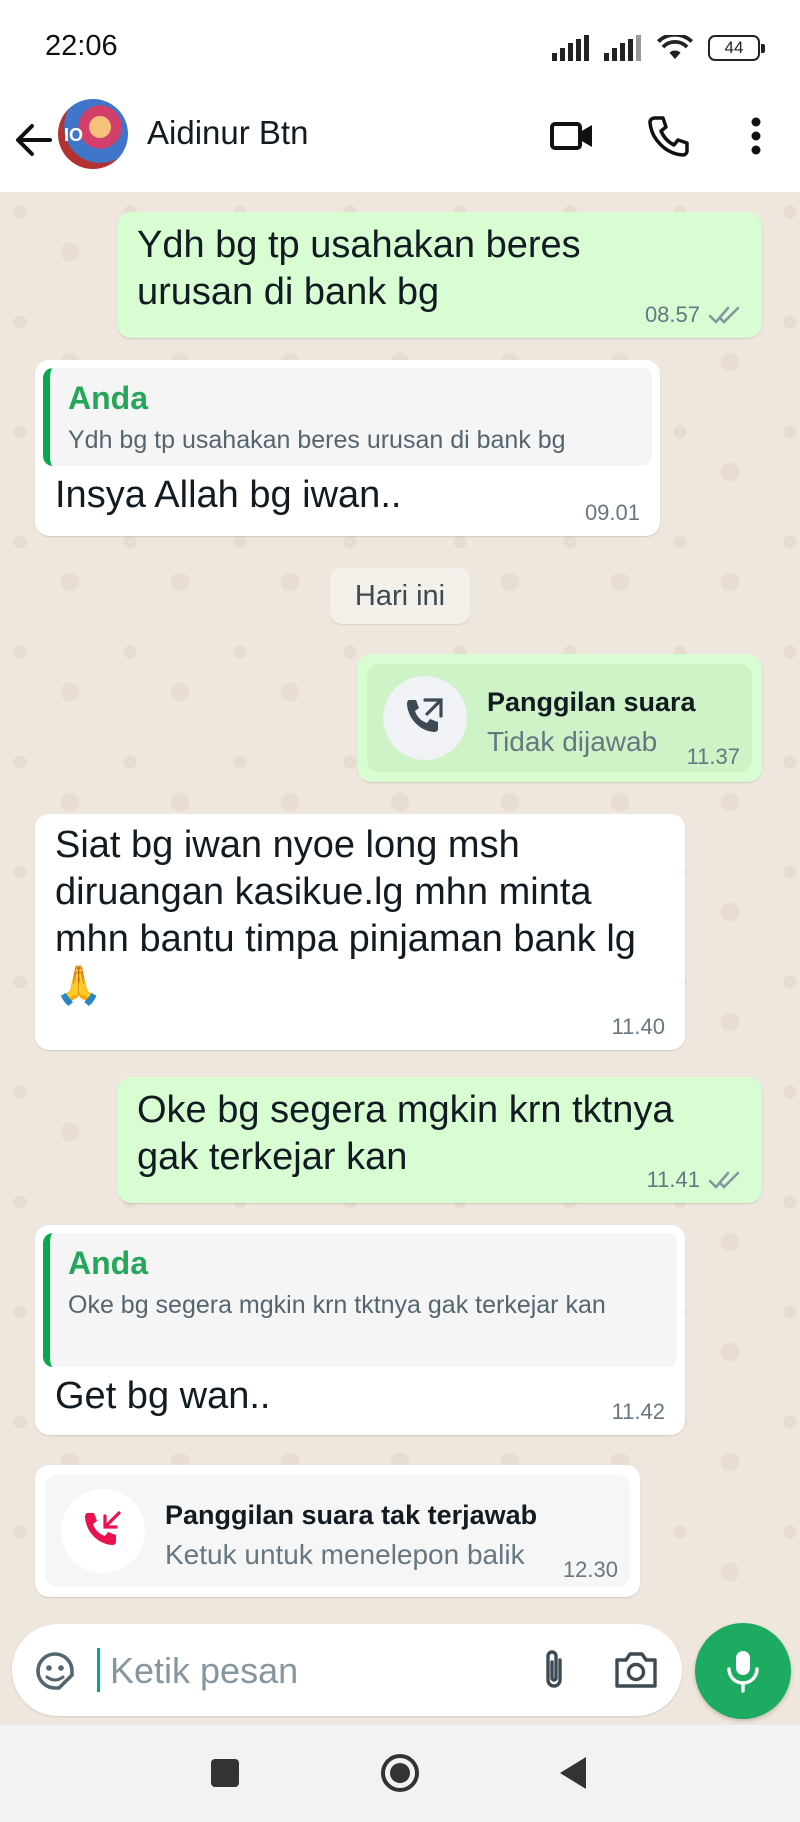 The width and height of the screenshot is (800, 1822). What do you see at coordinates (669, 136) in the screenshot?
I see `phone-icon` at bounding box center [669, 136].